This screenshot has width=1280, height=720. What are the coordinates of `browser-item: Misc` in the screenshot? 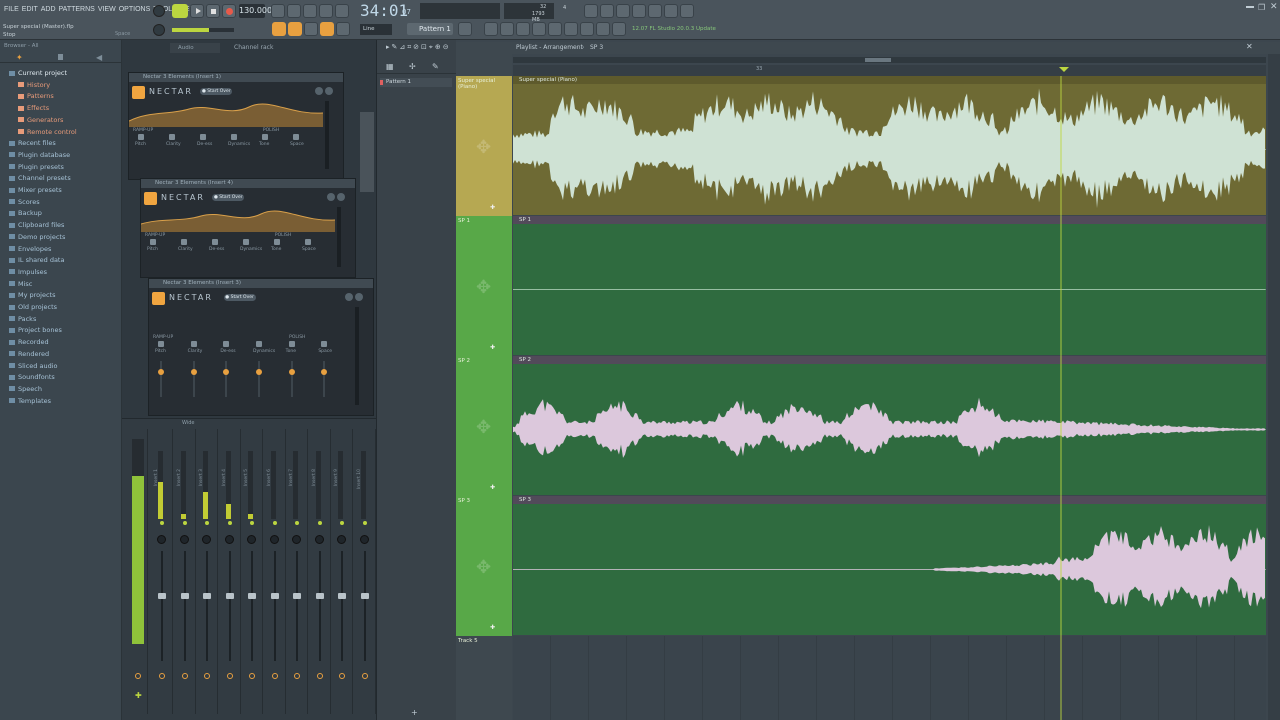 It's located at (20, 284).